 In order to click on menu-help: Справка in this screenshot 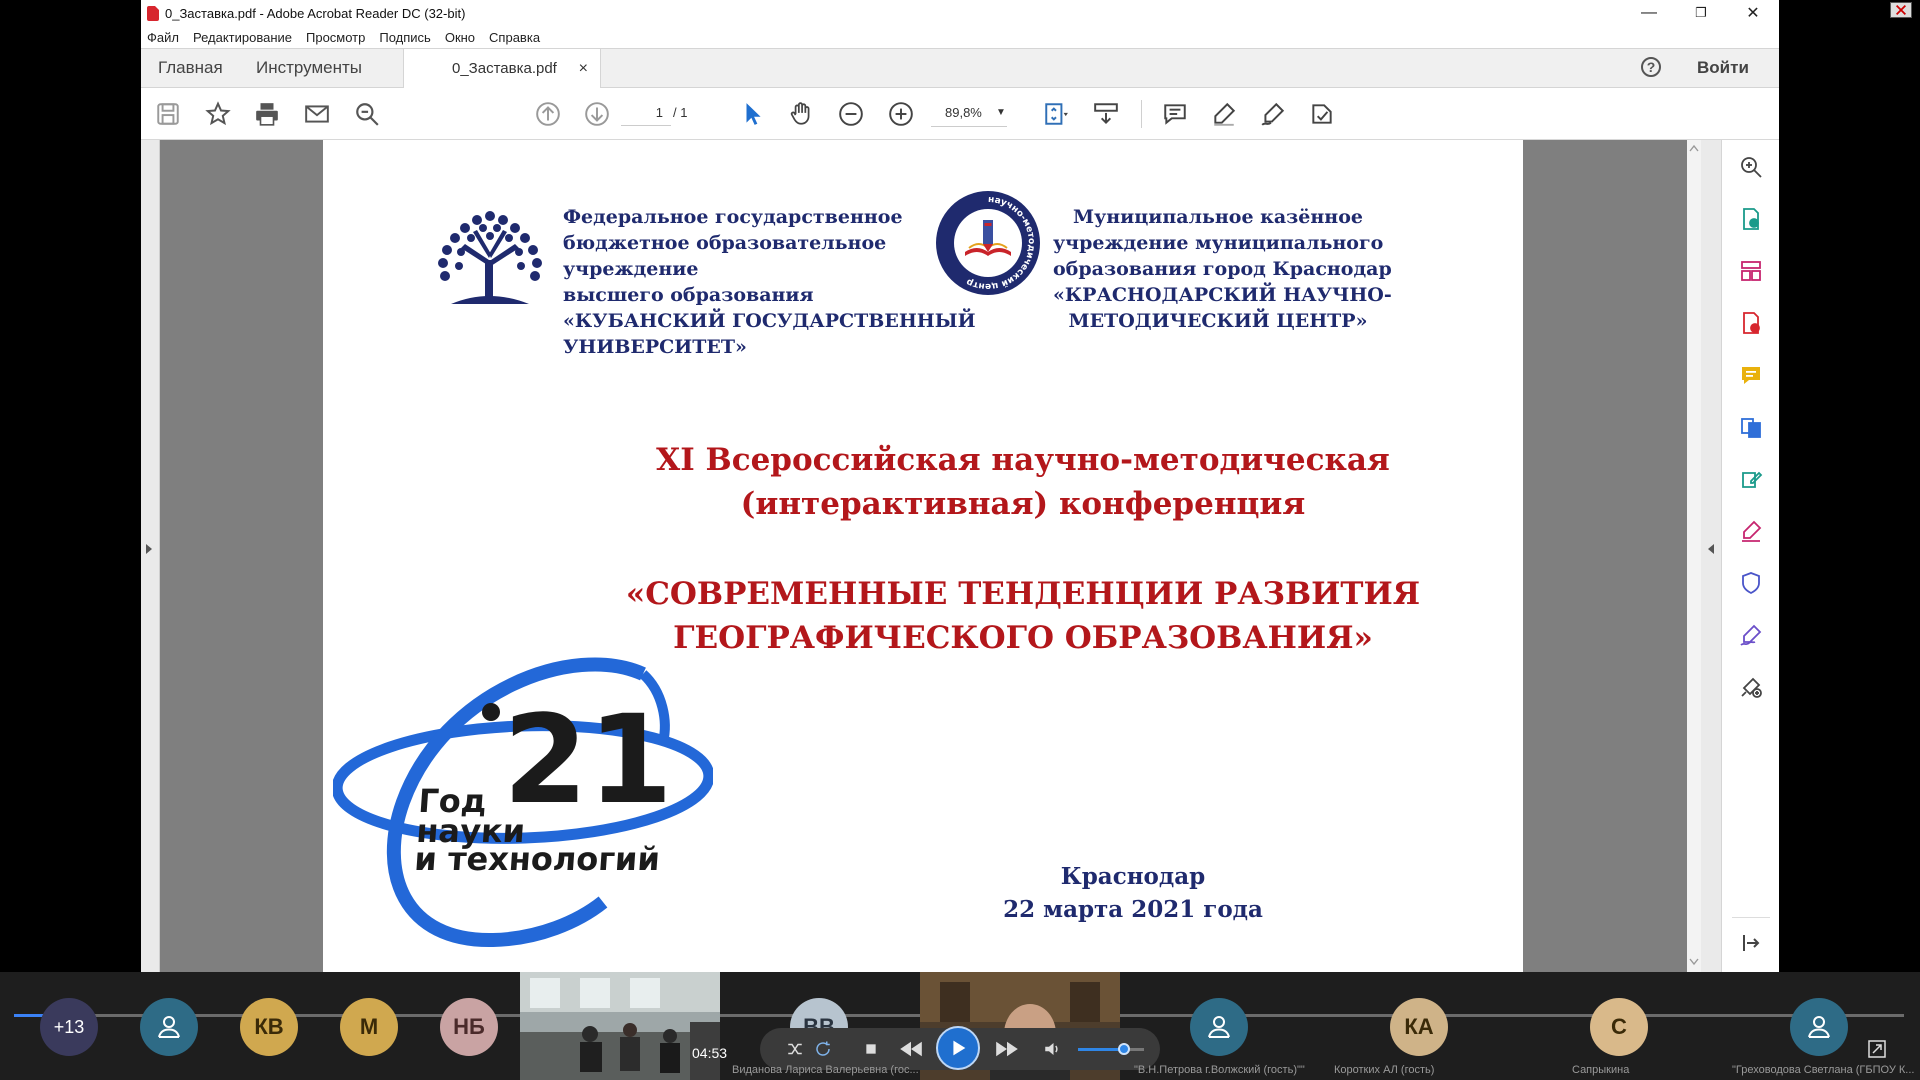, I will do `click(514, 37)`.